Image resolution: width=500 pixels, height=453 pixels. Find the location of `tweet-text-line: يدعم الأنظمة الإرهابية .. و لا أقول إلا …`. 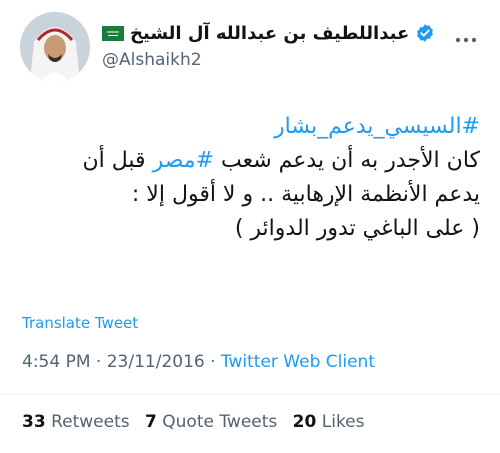

tweet-text-line: يدعم الأنظمة الإرهابية .. و لا أقول إلا … is located at coordinates (305, 194).